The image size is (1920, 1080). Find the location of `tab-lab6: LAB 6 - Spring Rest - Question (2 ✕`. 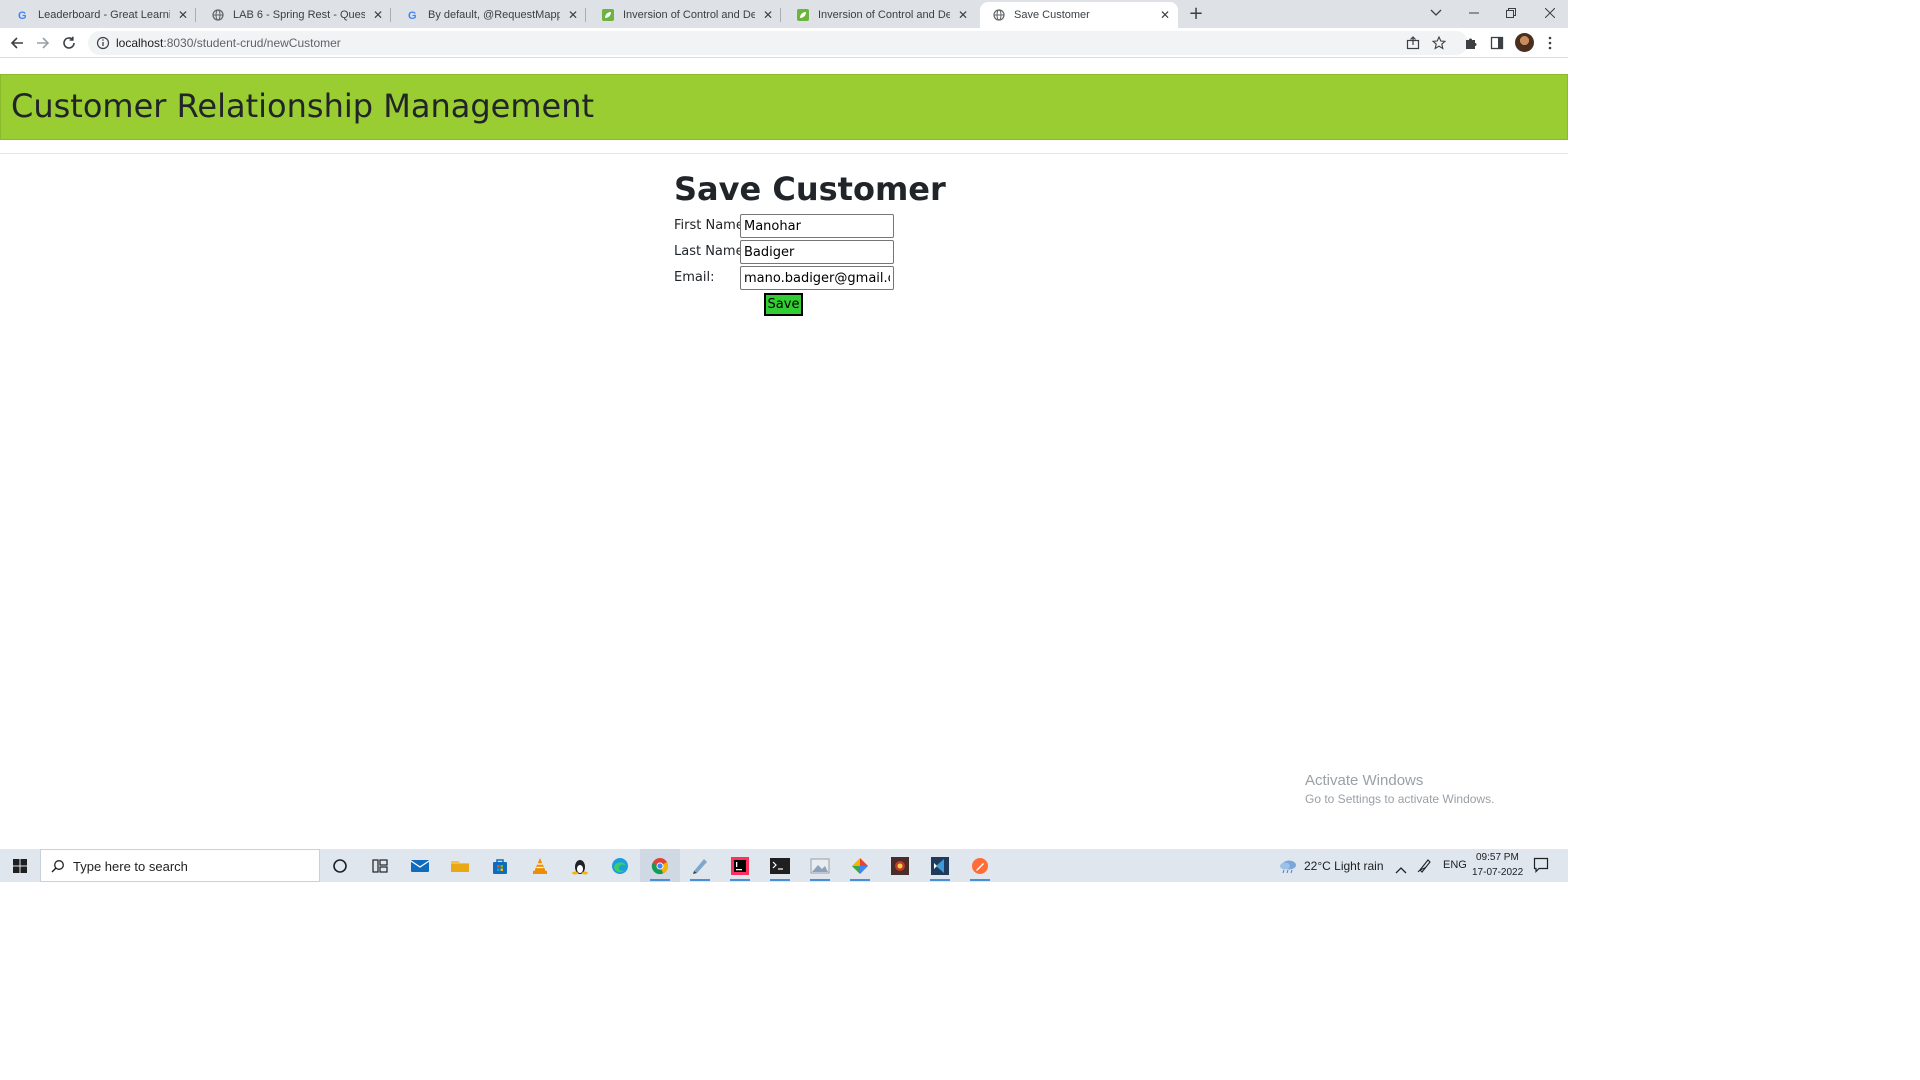

tab-lab6: LAB 6 - Spring Rest - Question (2 ✕ is located at coordinates (295, 15).